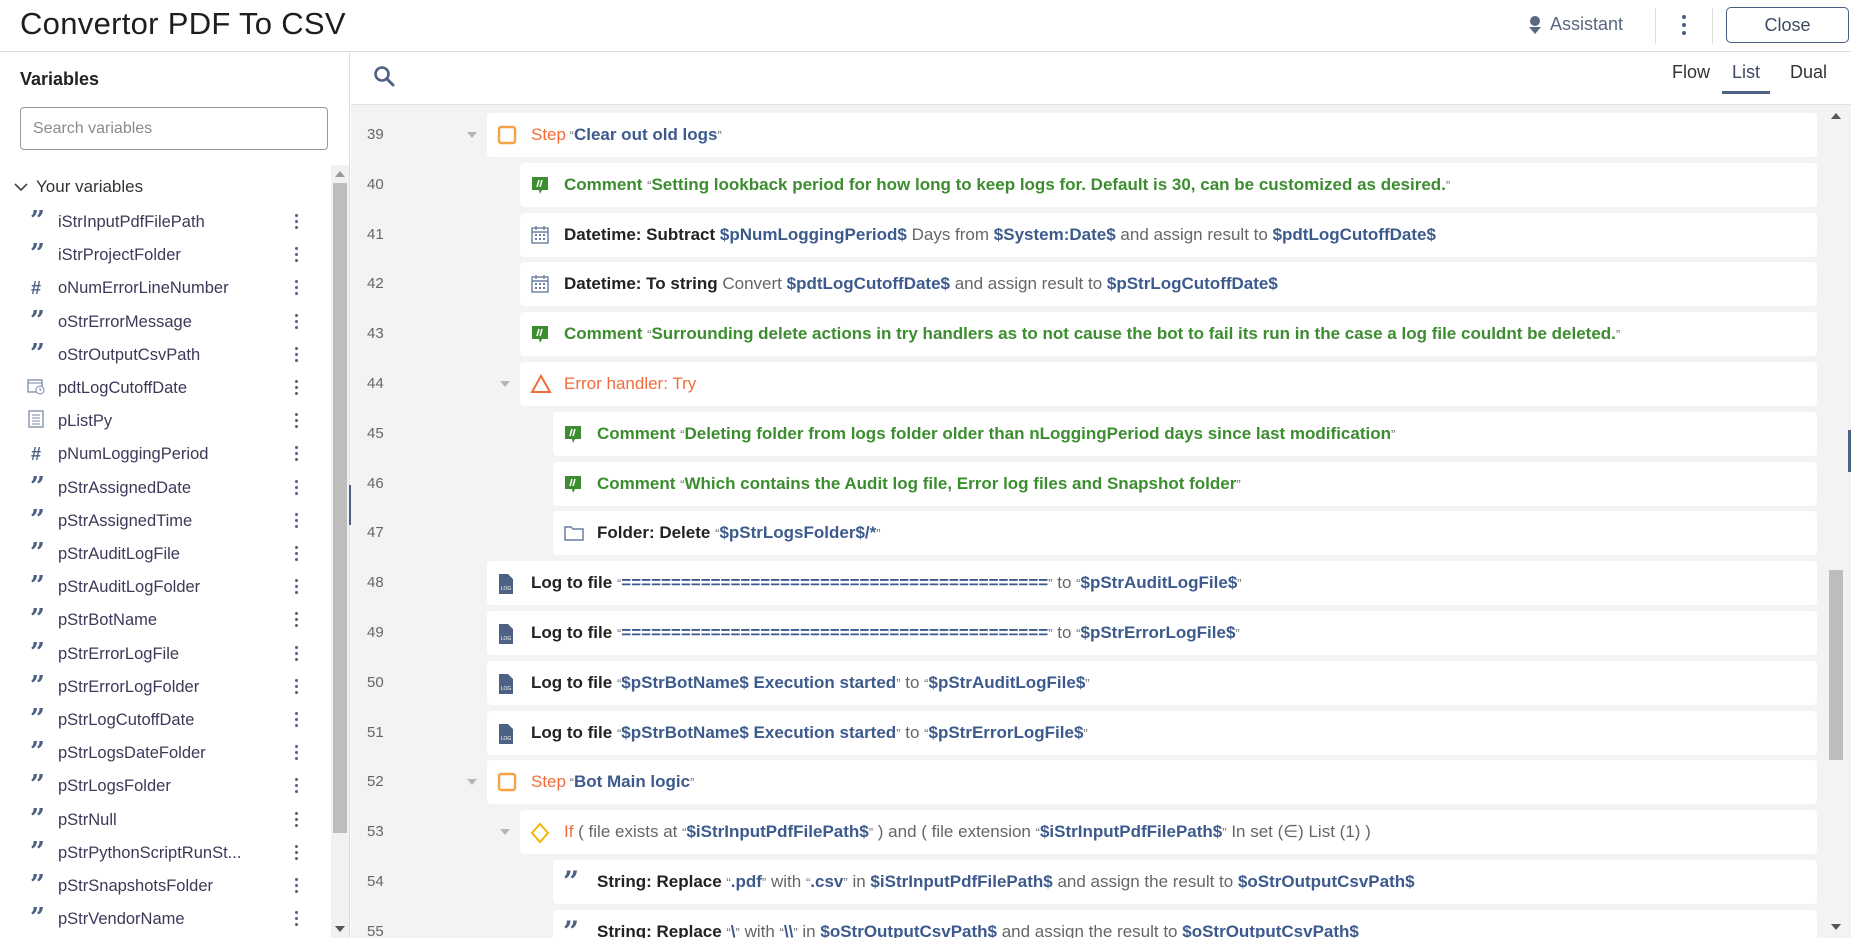 The height and width of the screenshot is (938, 1851). Describe the element at coordinates (165, 388) in the screenshot. I see `variable-item: pdtLogCutoffDate` at that location.